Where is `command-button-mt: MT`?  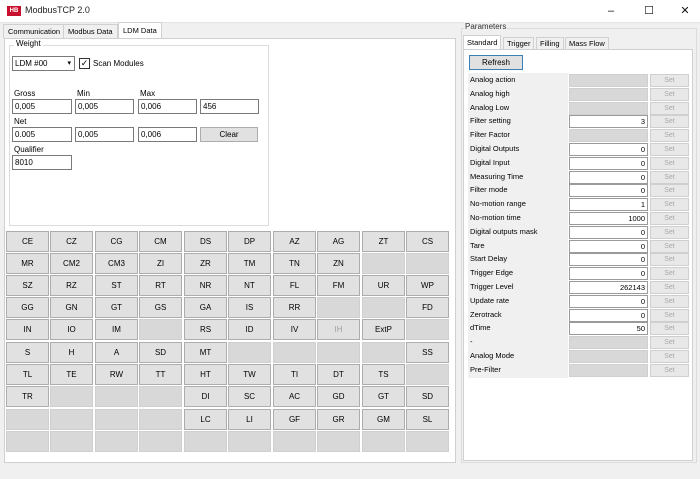 command-button-mt: MT is located at coordinates (205, 352).